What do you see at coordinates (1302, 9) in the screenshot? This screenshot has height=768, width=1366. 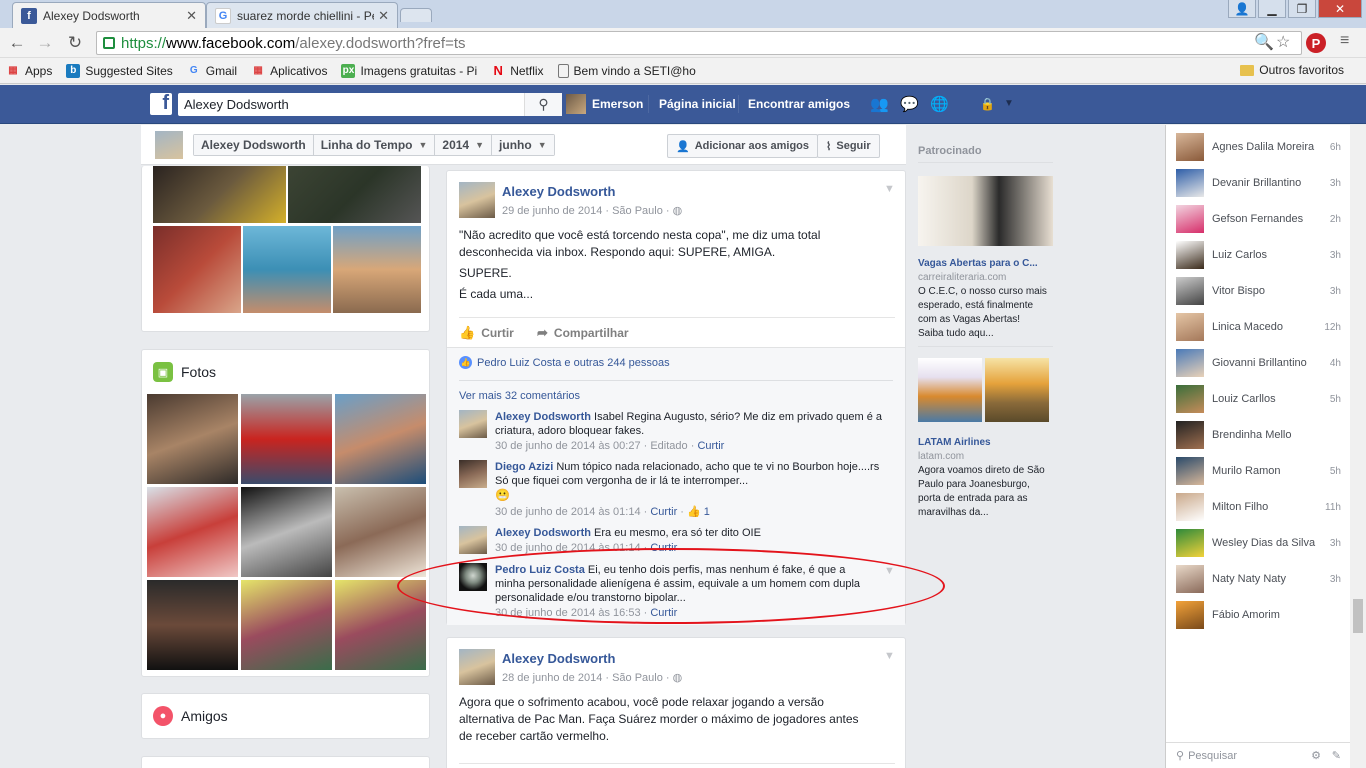 I see `restore-button: ❐` at bounding box center [1302, 9].